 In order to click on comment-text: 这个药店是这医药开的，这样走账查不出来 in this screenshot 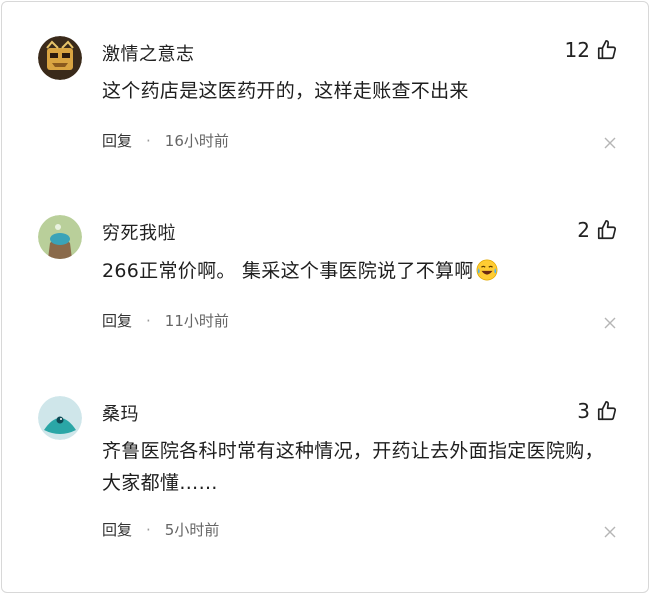, I will do `click(285, 91)`.